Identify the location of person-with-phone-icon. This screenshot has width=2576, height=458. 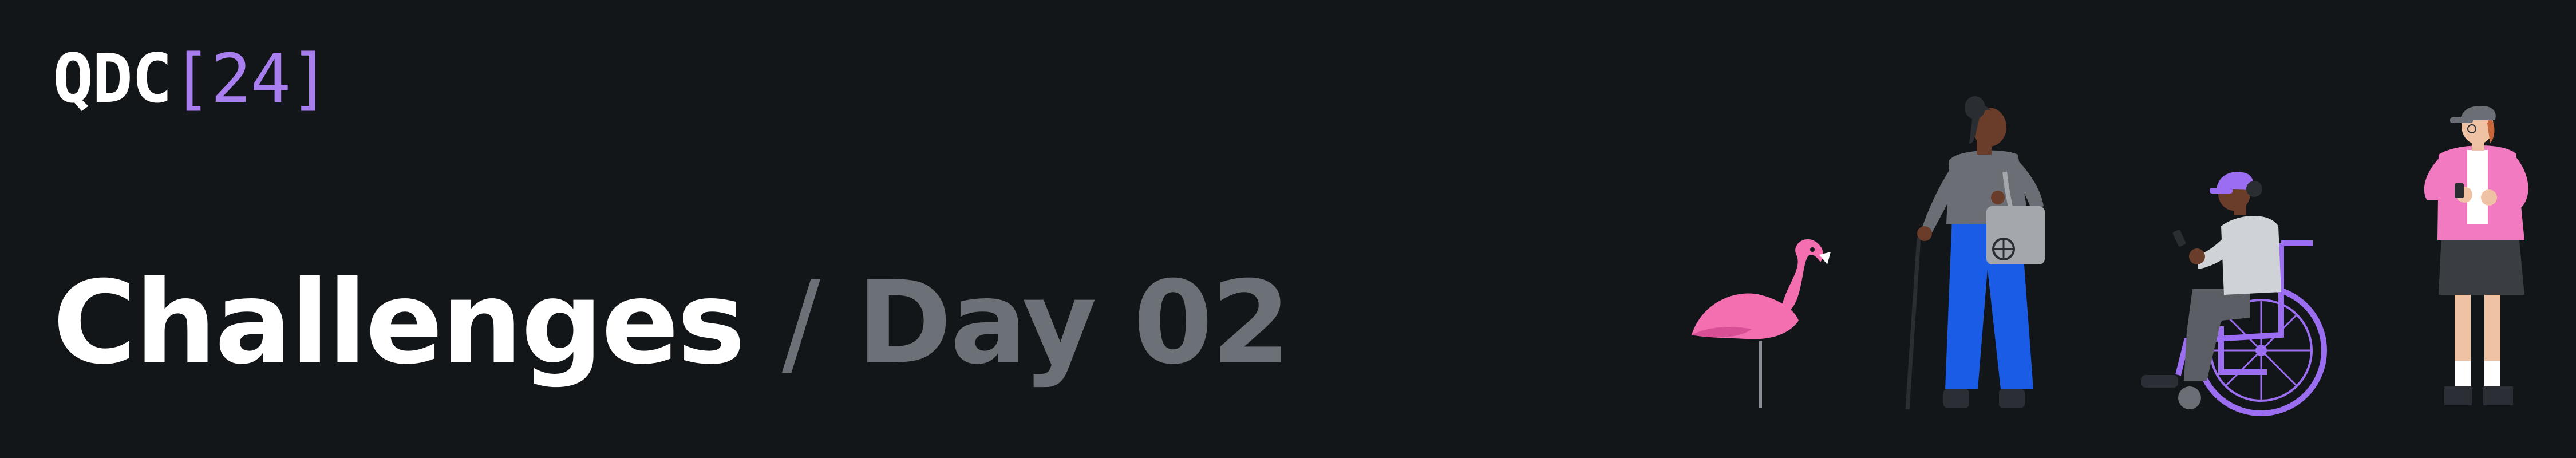
(2476, 256).